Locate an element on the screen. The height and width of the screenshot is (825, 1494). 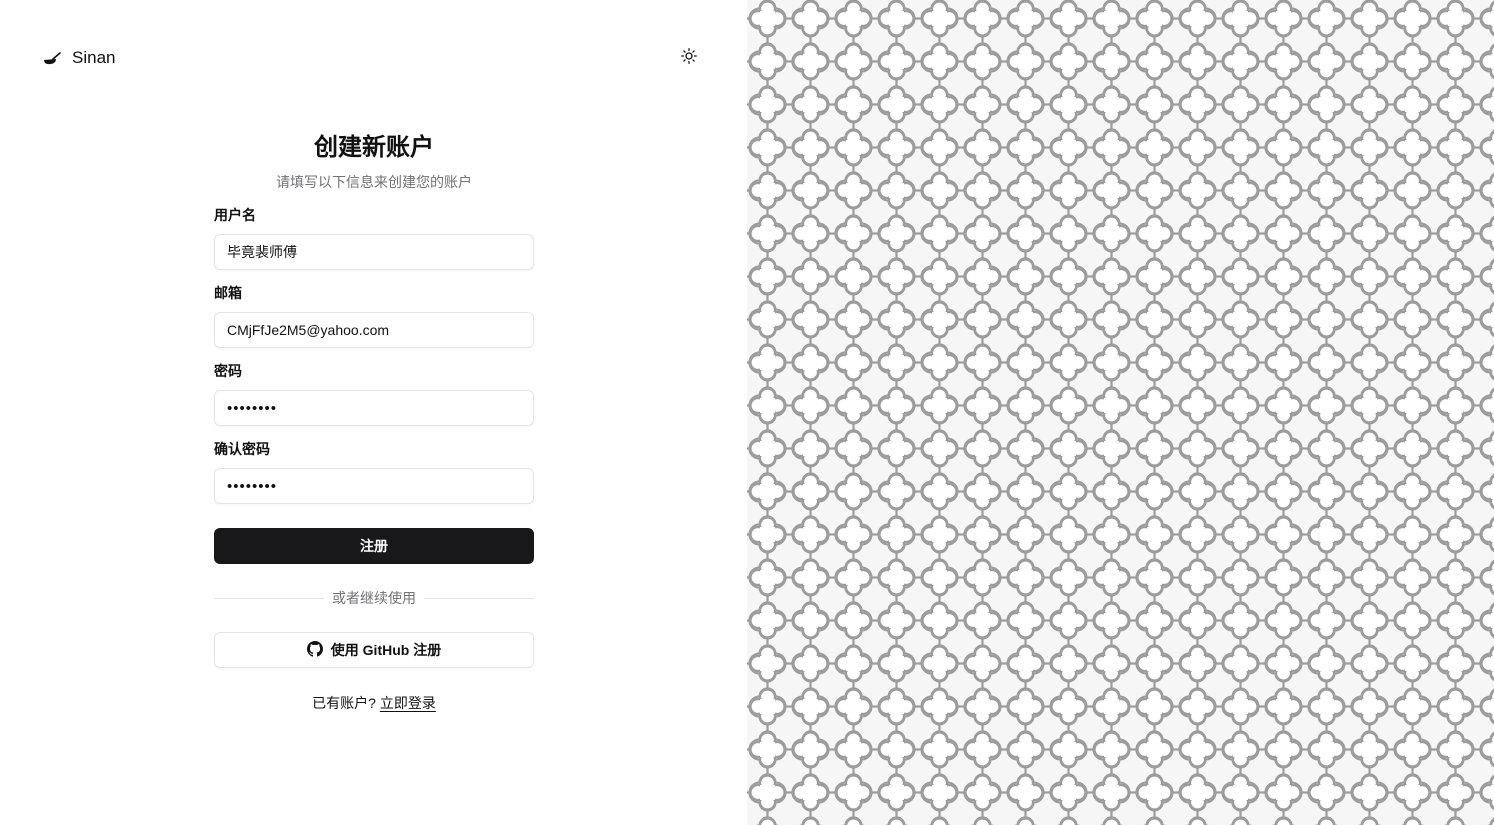
username-field-group: 用户名 is located at coordinates (374, 238).